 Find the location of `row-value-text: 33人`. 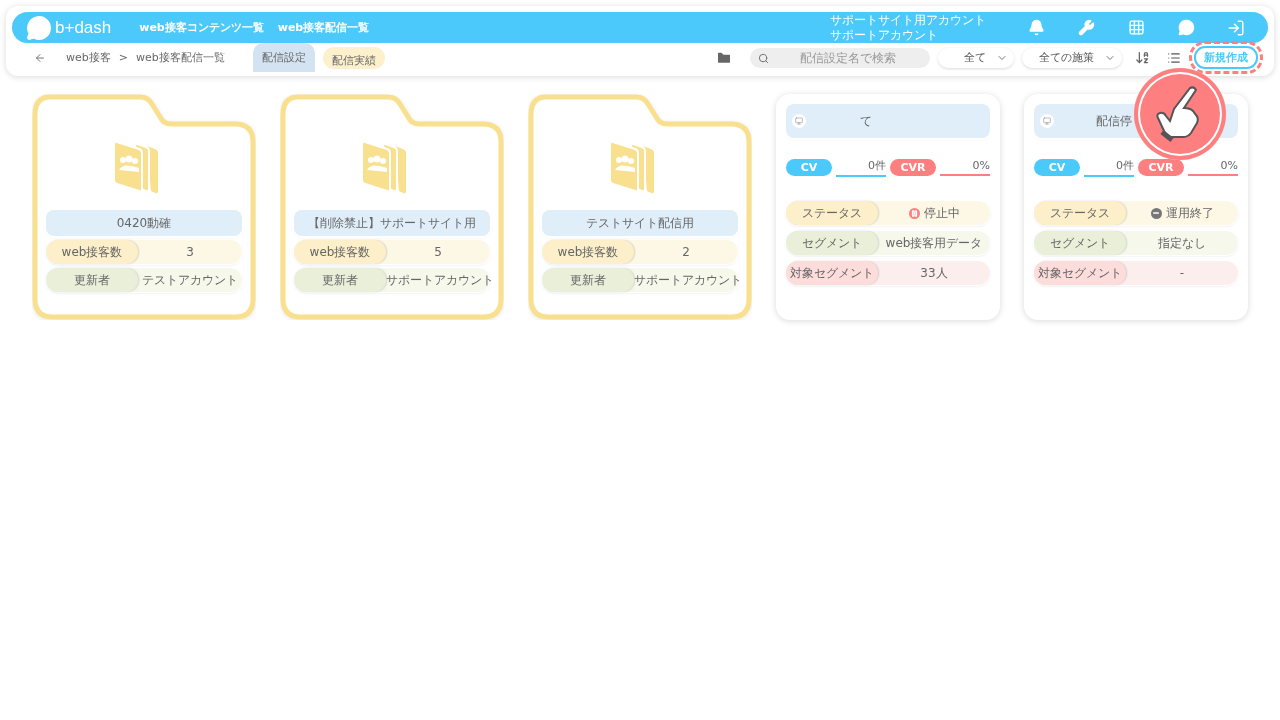

row-value-text: 33人 is located at coordinates (934, 273).